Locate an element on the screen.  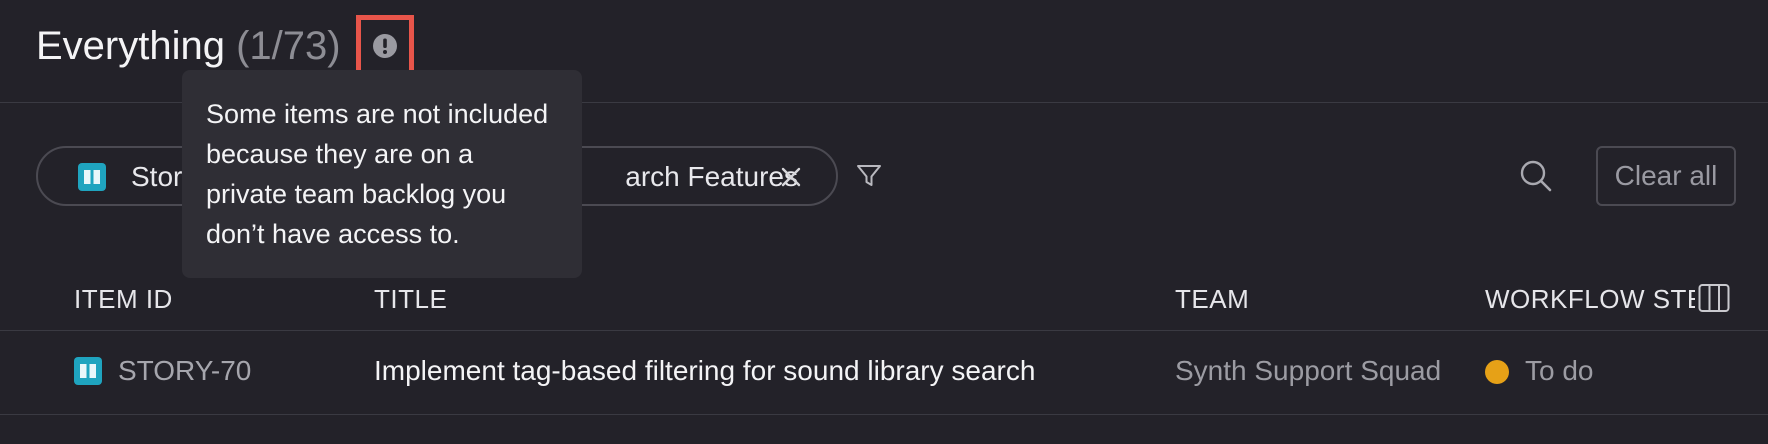
column-header-item-id: ITEM ID is located at coordinates (123, 299).